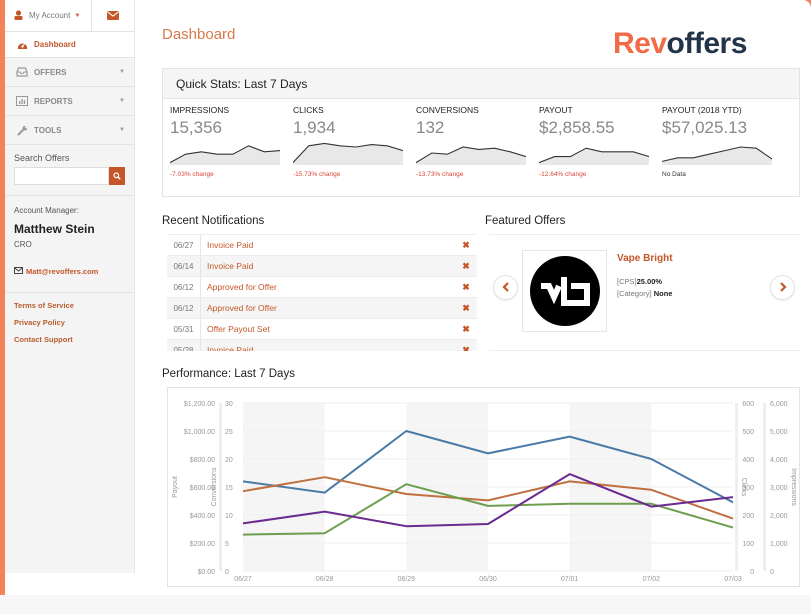 The width and height of the screenshot is (811, 614). I want to click on account-manager-email-link: Matt@revoffers.com, so click(69, 271).